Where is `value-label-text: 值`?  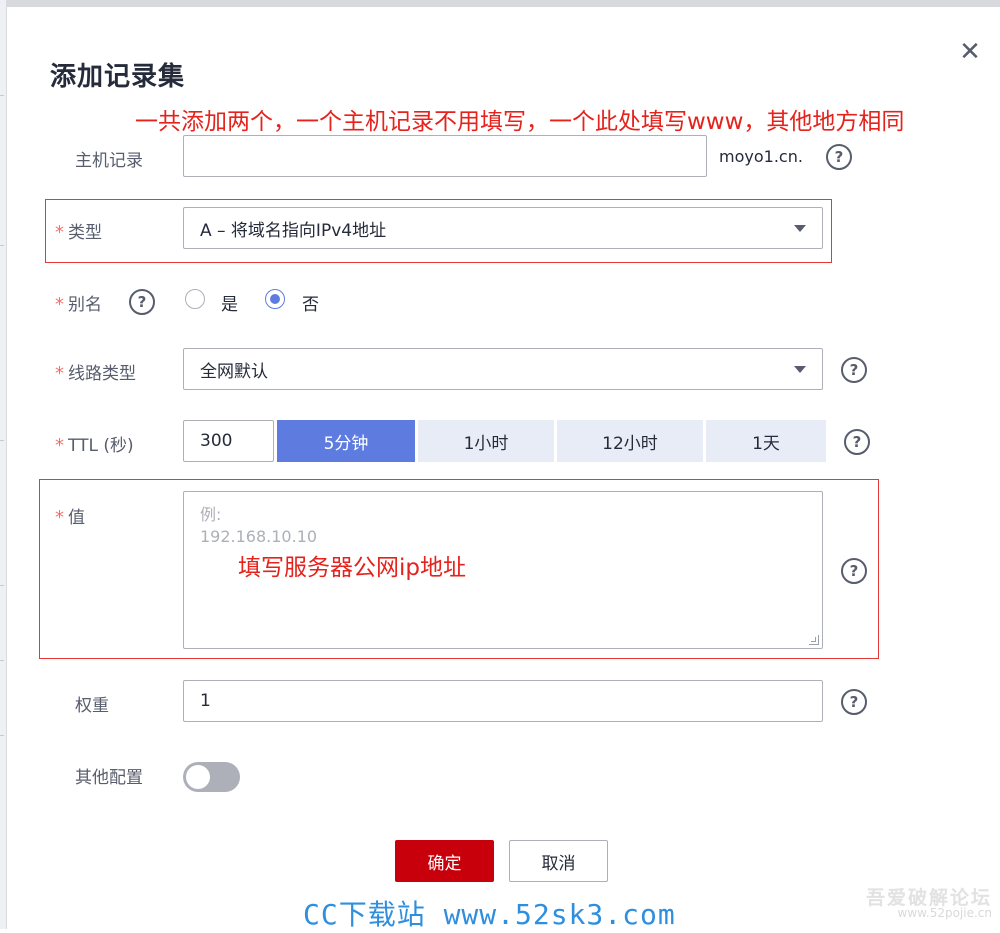
value-label-text: 值 is located at coordinates (76, 518).